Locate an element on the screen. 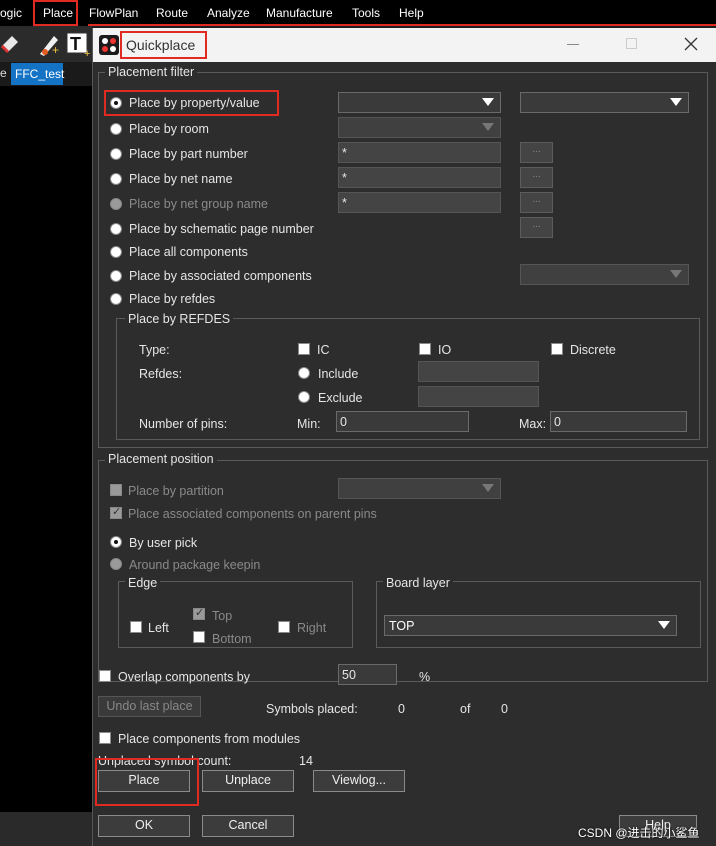 The image size is (716, 846). menu-tools: Tools is located at coordinates (366, 13).